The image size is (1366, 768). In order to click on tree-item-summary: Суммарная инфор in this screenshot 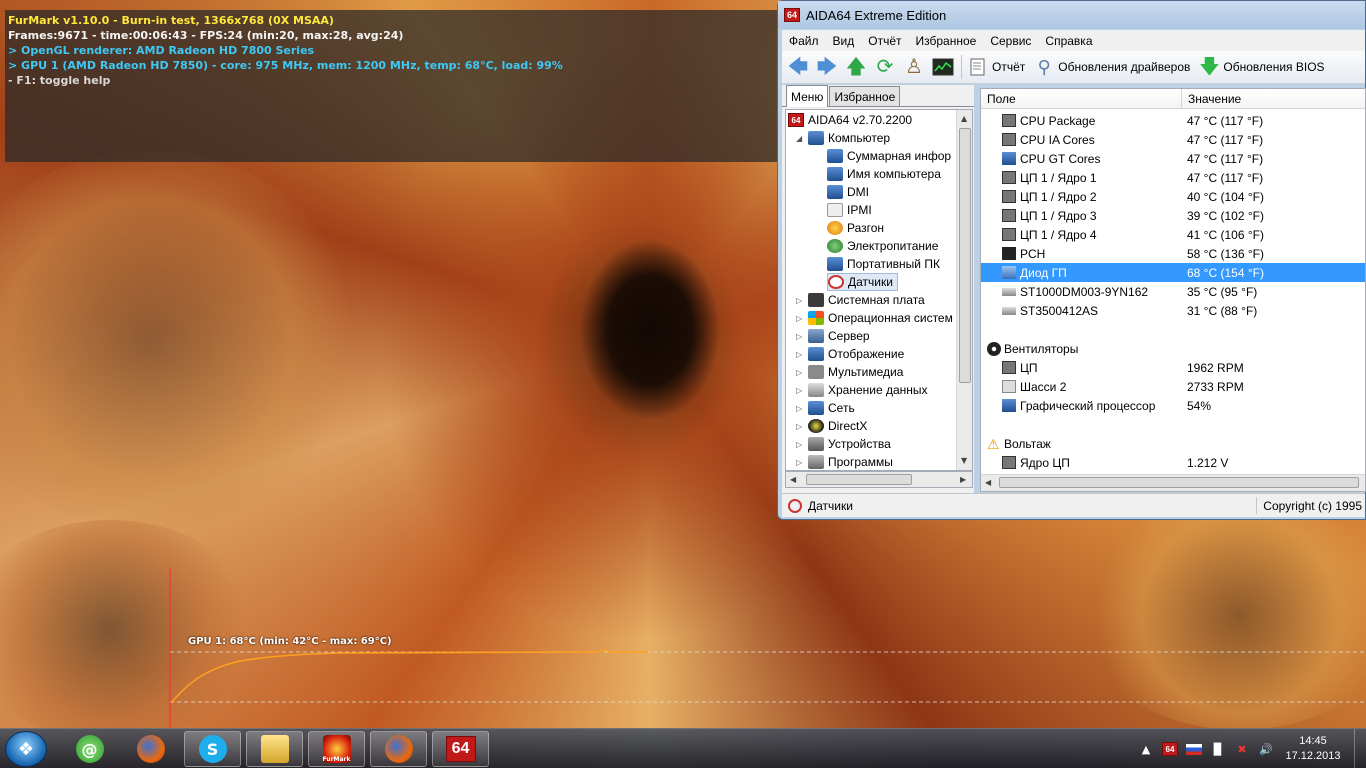, I will do `click(889, 156)`.